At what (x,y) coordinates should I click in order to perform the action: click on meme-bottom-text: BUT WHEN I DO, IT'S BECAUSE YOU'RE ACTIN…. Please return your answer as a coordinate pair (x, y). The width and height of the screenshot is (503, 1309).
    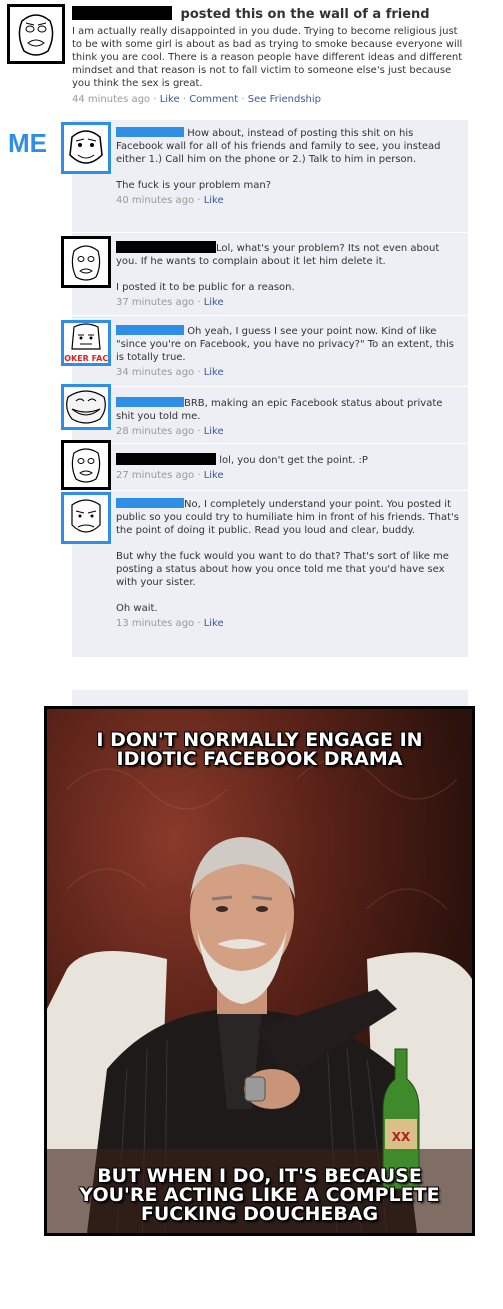
    Looking at the image, I should click on (259, 1195).